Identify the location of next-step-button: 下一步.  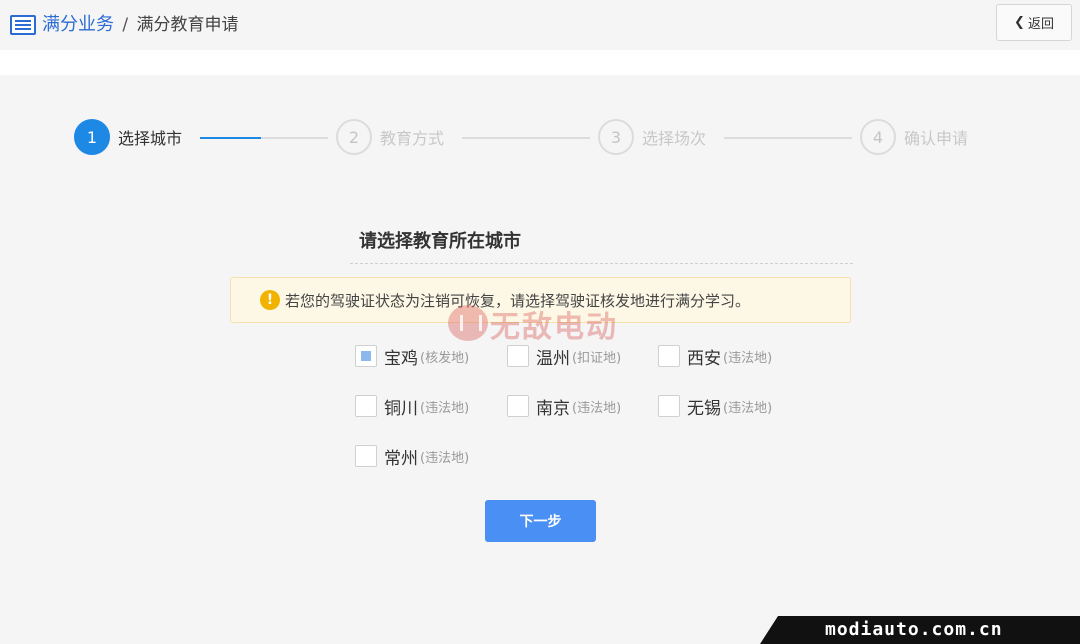
(540, 521).